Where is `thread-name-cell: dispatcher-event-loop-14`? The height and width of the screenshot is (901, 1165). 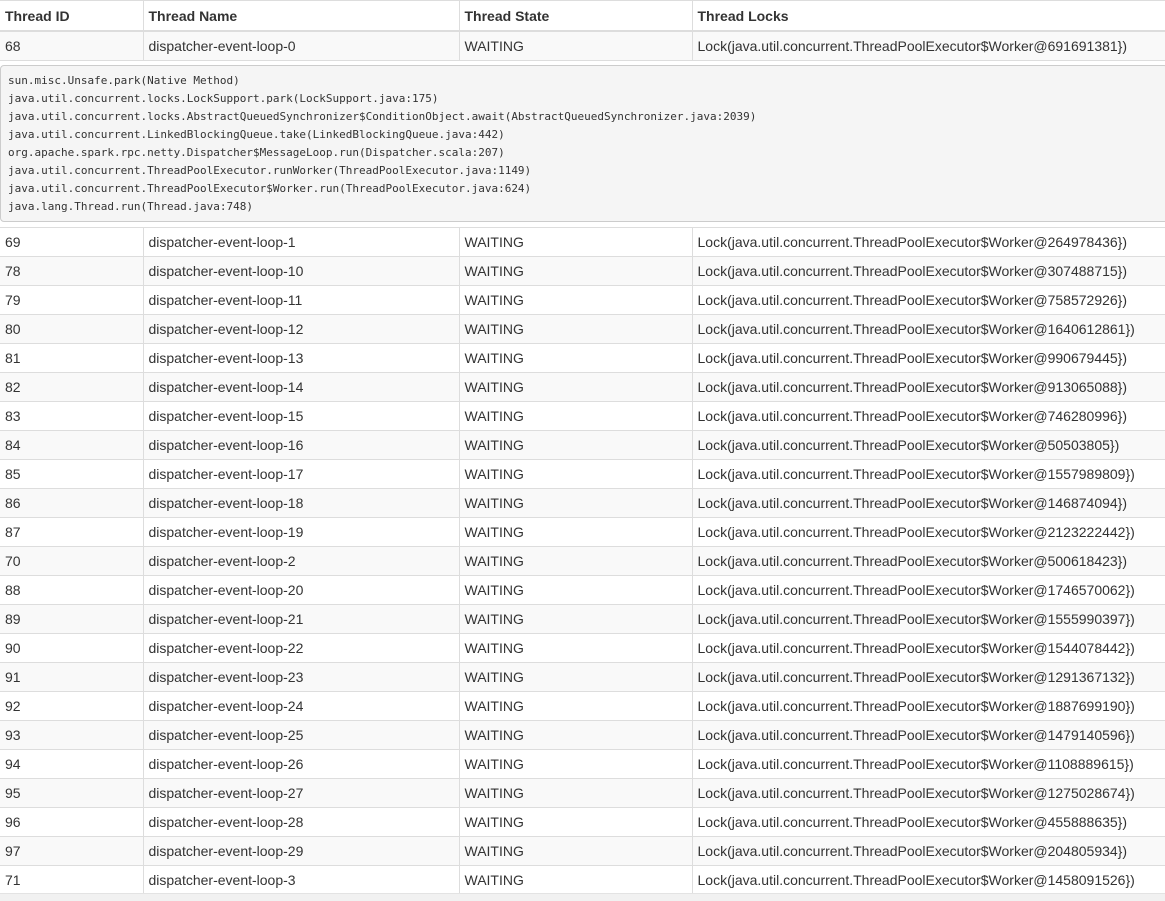
thread-name-cell: dispatcher-event-loop-14 is located at coordinates (300, 387).